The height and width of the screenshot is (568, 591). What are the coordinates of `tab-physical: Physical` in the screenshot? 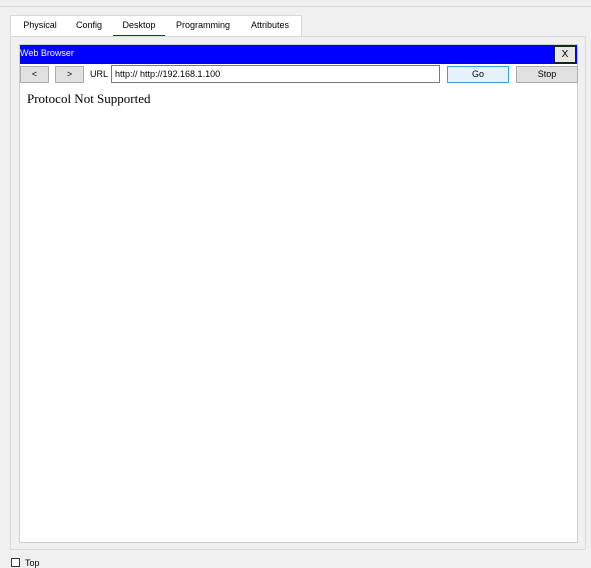 It's located at (40, 25).